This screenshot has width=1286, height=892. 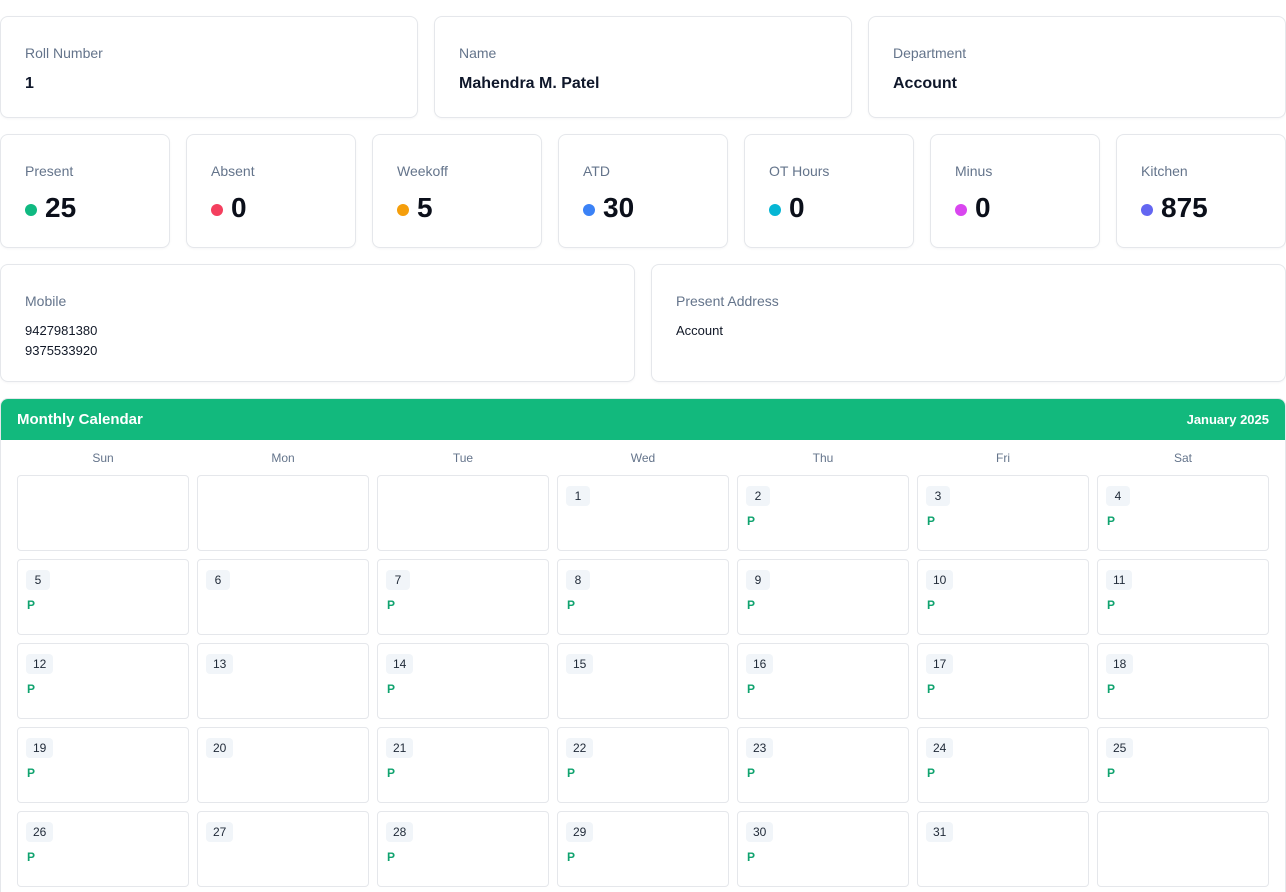 What do you see at coordinates (283, 765) in the screenshot?
I see `calendar-day-cell: 20` at bounding box center [283, 765].